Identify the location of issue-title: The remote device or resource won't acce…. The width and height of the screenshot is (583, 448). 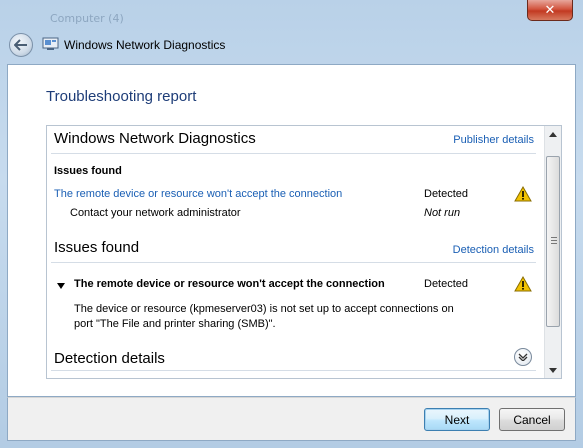
(229, 284).